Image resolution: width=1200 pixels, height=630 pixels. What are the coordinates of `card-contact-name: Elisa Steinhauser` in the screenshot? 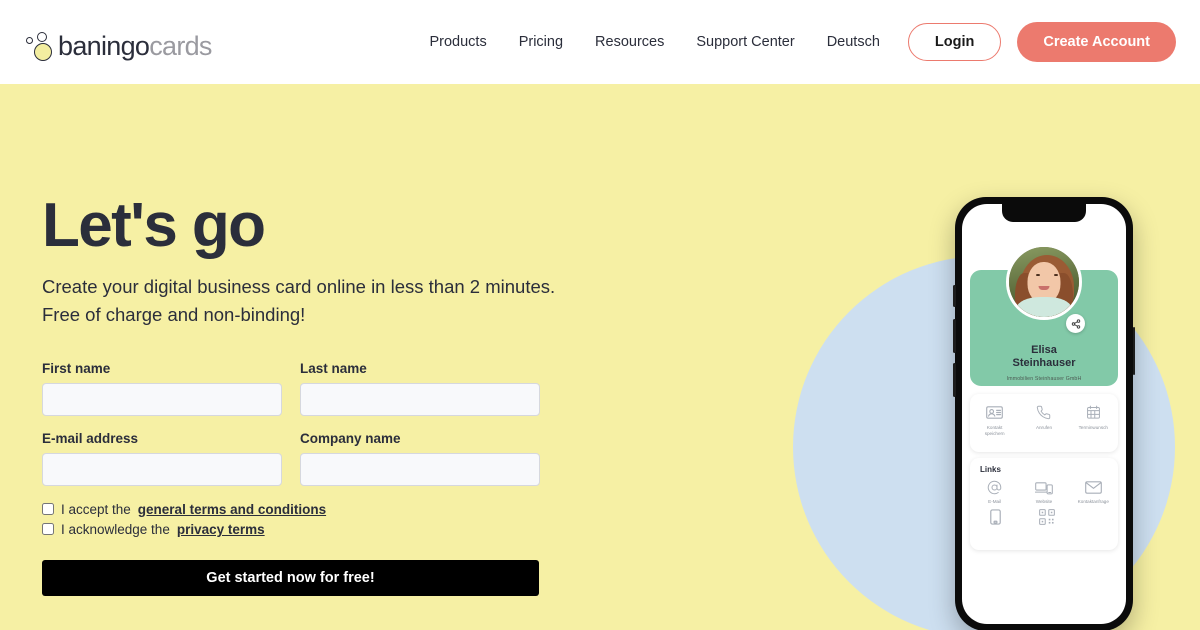 It's located at (1044, 357).